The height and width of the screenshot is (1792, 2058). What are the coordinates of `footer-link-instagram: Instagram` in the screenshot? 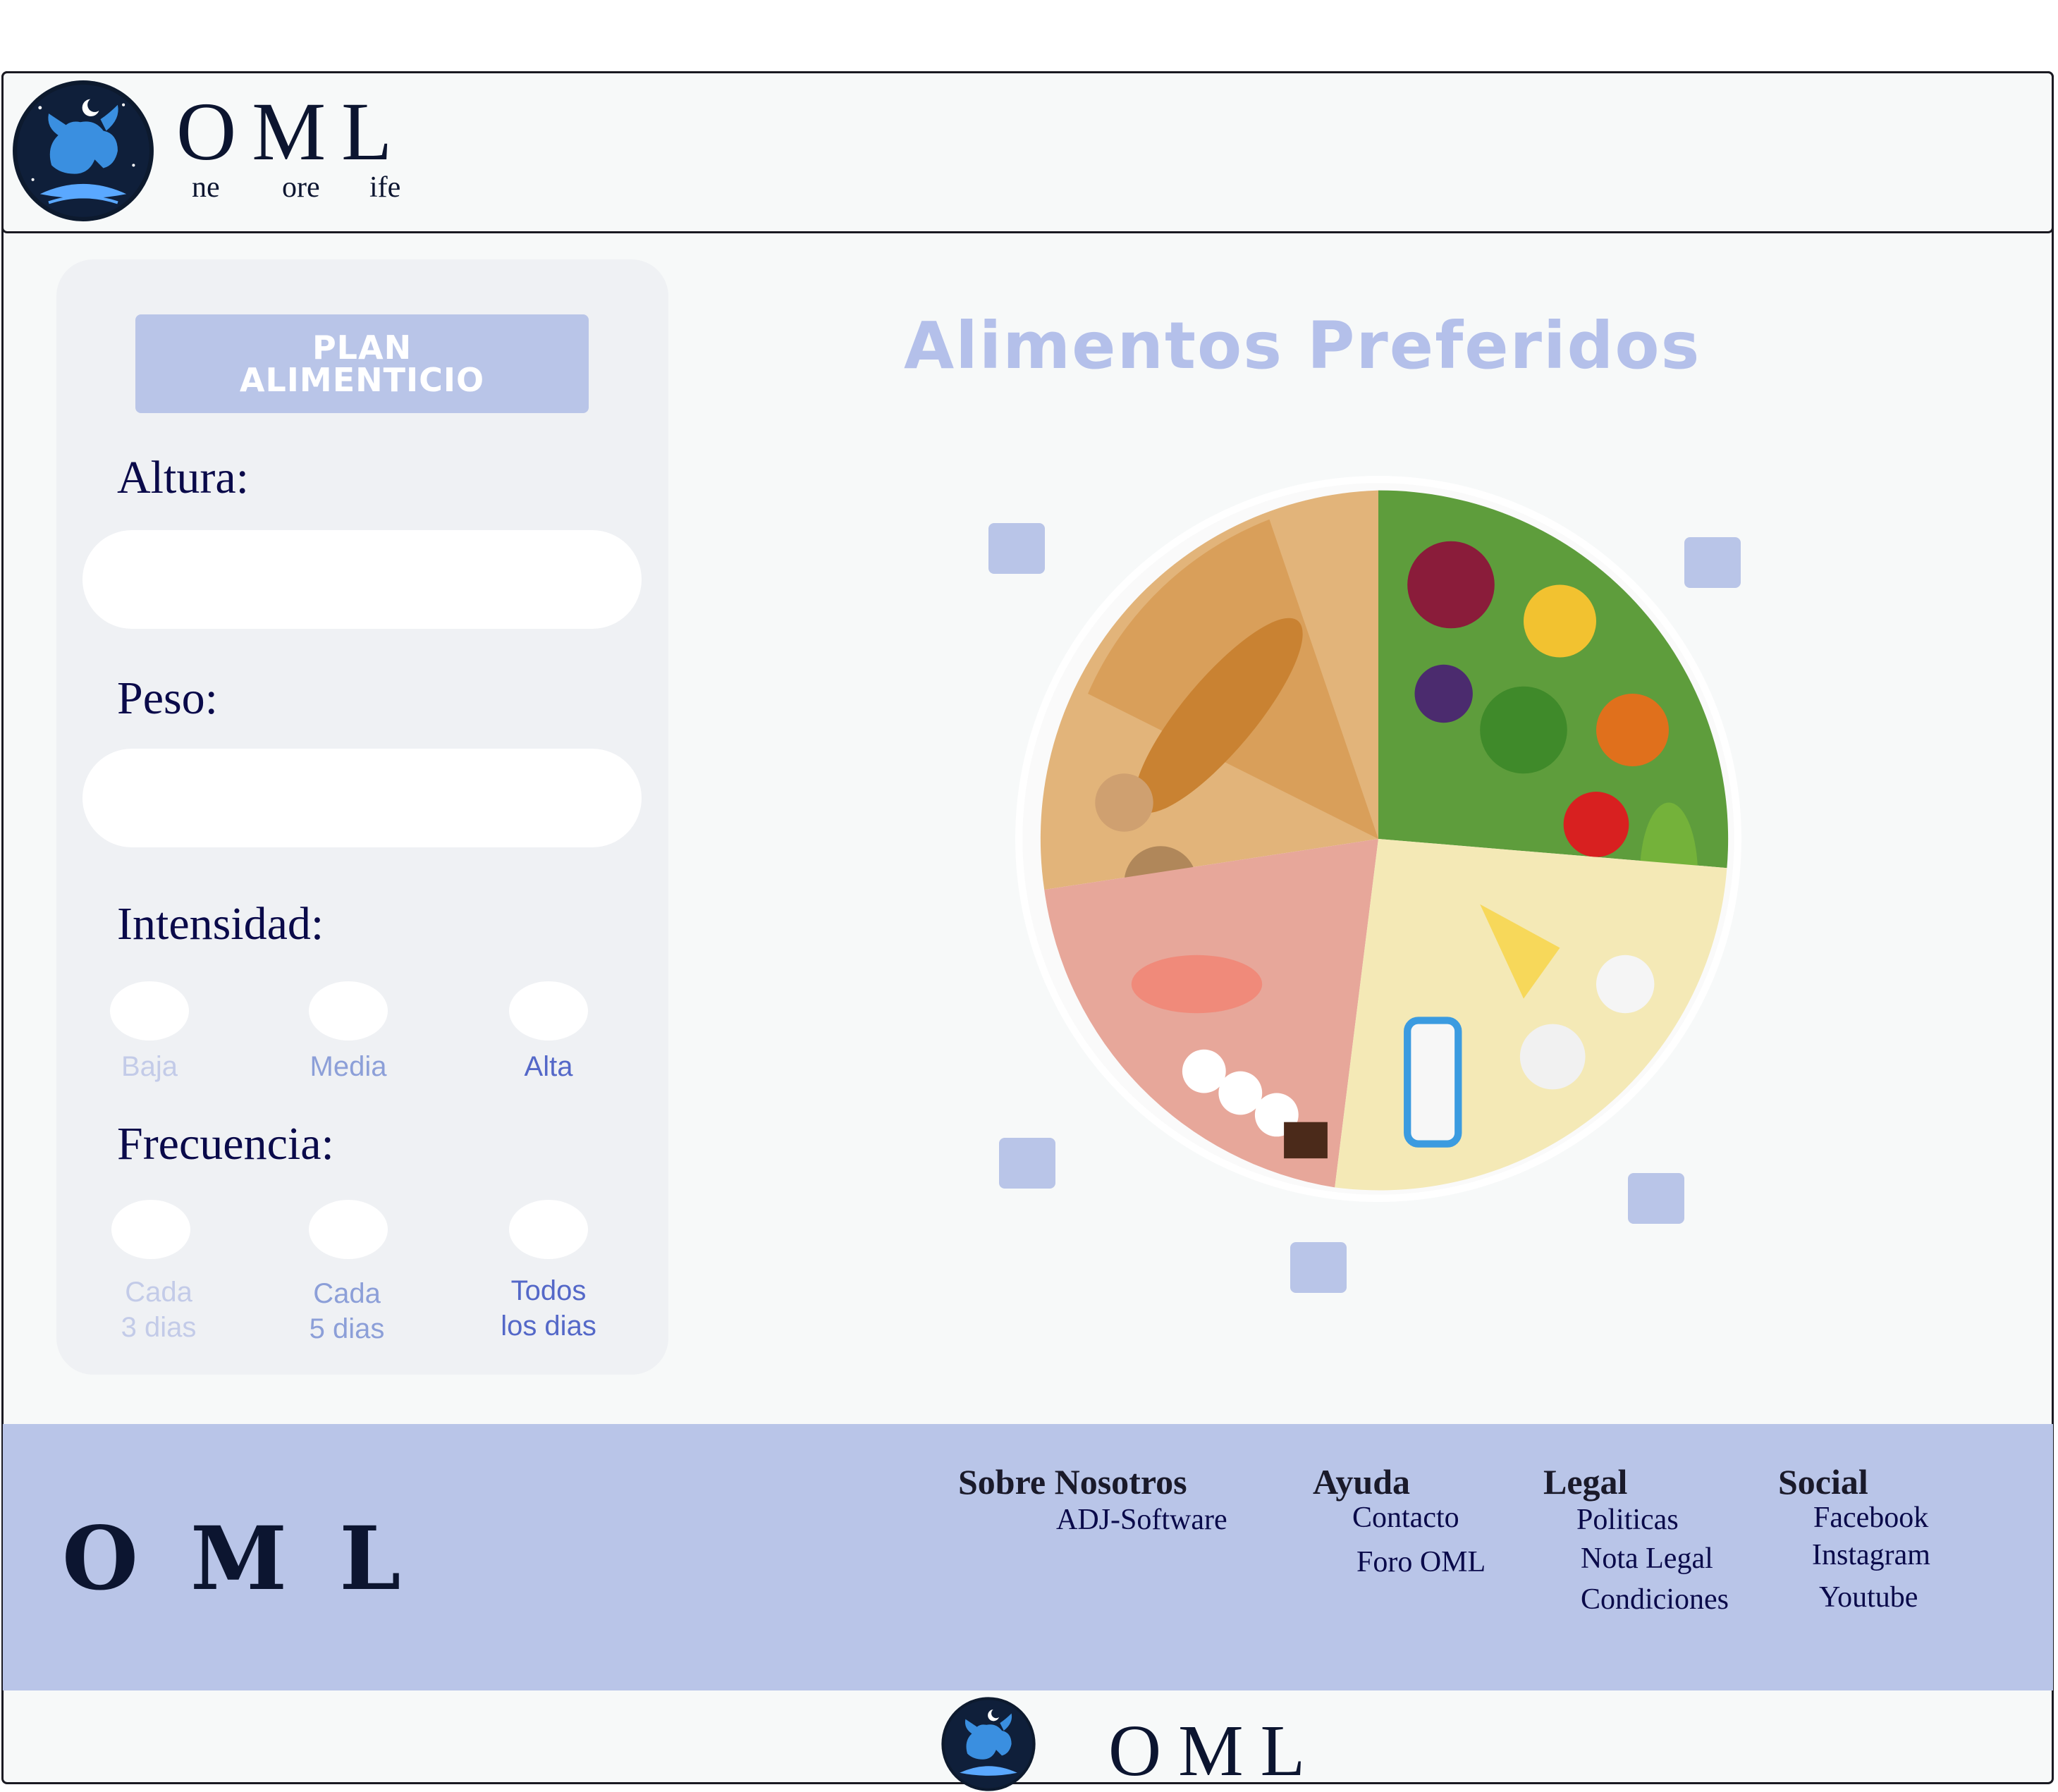 It's located at (1871, 1555).